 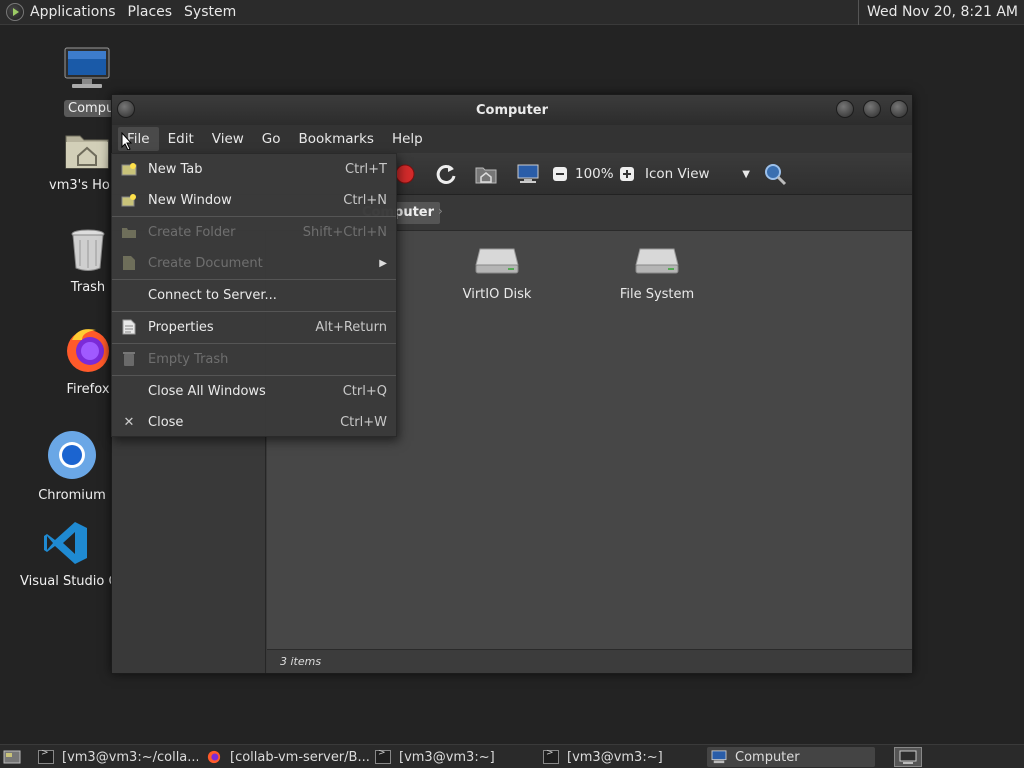 What do you see at coordinates (254, 169) in the screenshot?
I see `menu-item-new-tab: New Tab Ctrl+T` at bounding box center [254, 169].